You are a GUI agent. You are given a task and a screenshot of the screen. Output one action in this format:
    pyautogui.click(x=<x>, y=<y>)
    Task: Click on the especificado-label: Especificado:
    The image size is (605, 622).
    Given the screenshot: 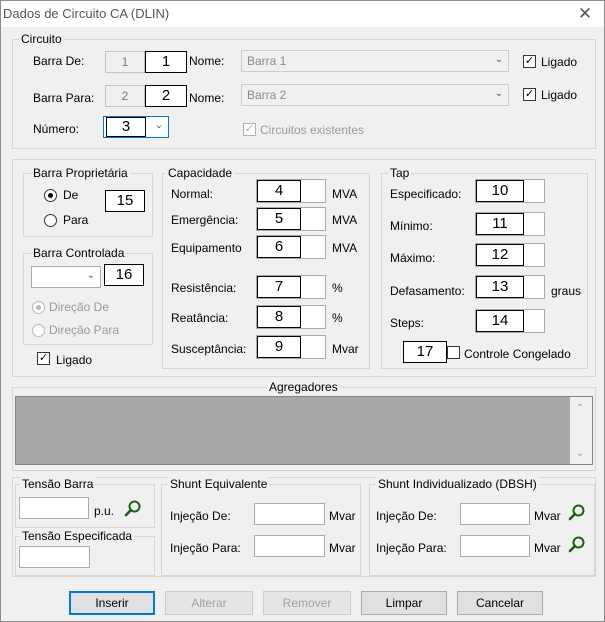 What is the action you would take?
    pyautogui.click(x=426, y=194)
    